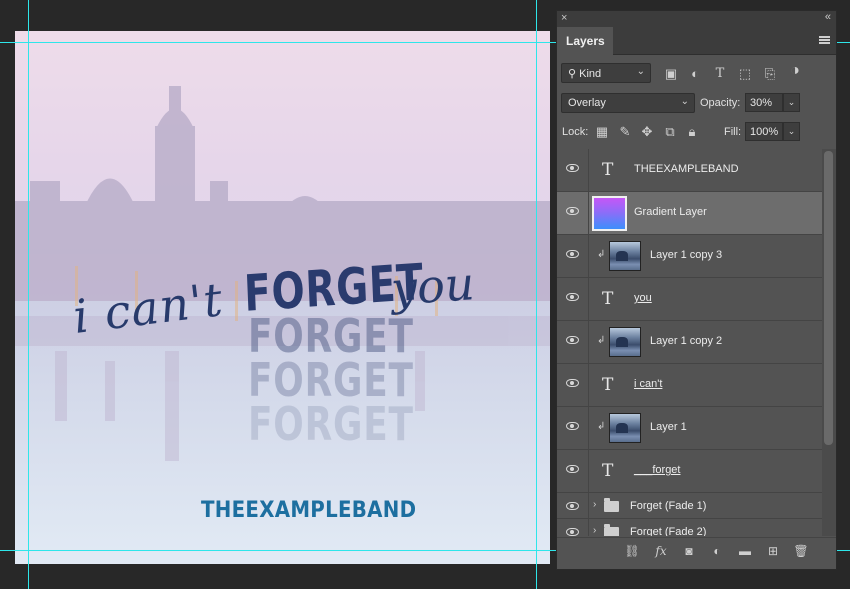  I want to click on filter-kind-dropdown: ⚲ Kind ⌄, so click(606, 73).